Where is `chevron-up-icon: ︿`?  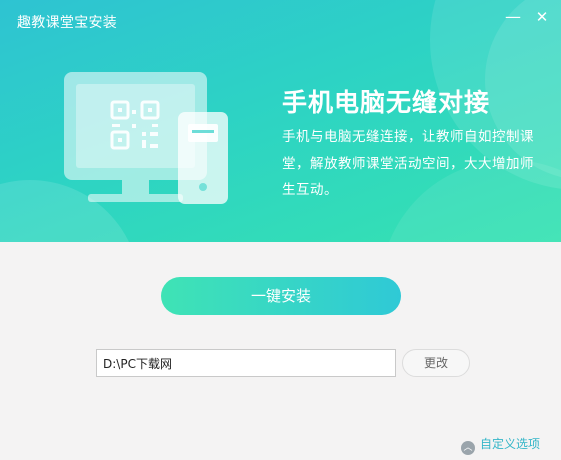 chevron-up-icon: ︿ is located at coordinates (468, 448).